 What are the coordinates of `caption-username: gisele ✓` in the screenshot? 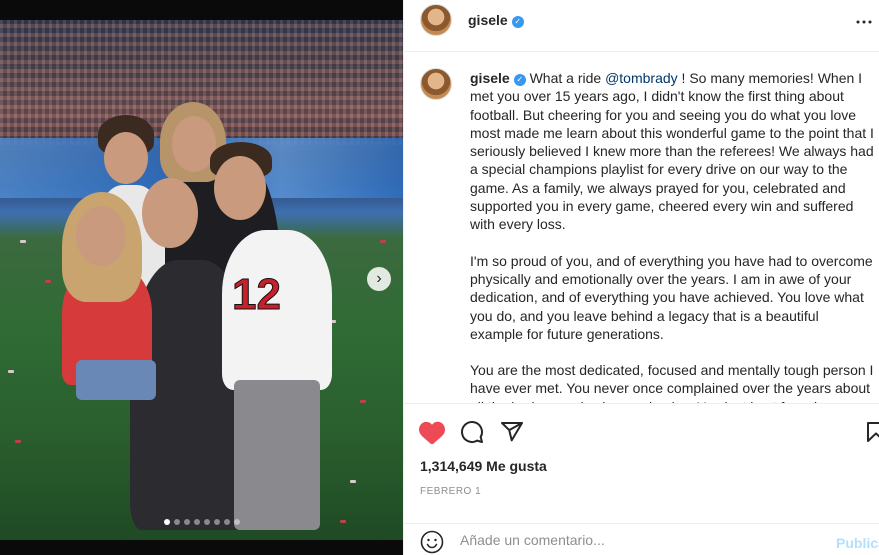 It's located at (498, 78).